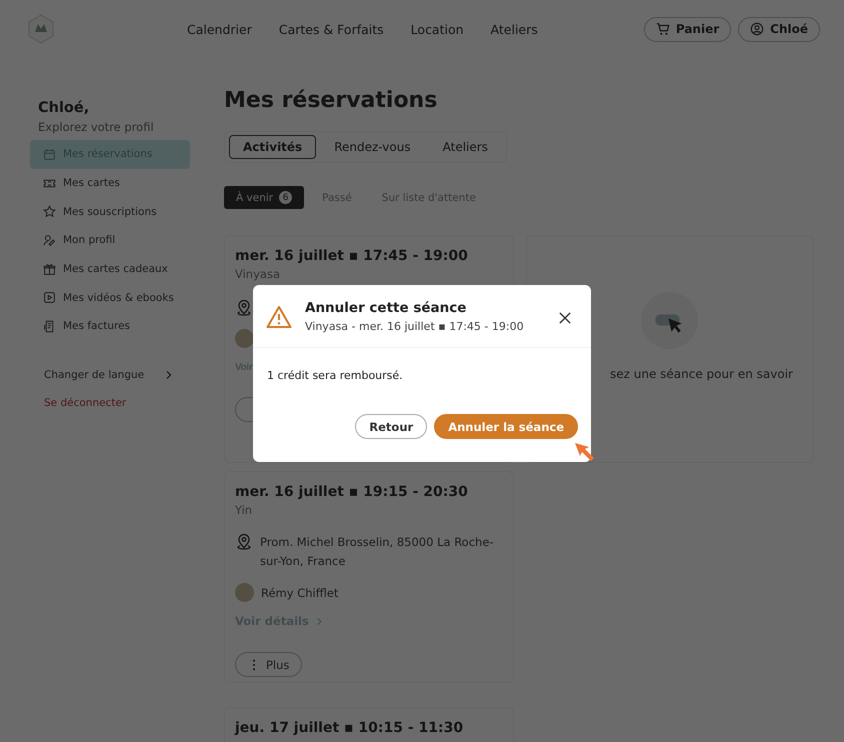 The height and width of the screenshot is (742, 844). Describe the element at coordinates (110, 297) in the screenshot. I see `sidebar-item: Mes vidéos & ebooks` at that location.